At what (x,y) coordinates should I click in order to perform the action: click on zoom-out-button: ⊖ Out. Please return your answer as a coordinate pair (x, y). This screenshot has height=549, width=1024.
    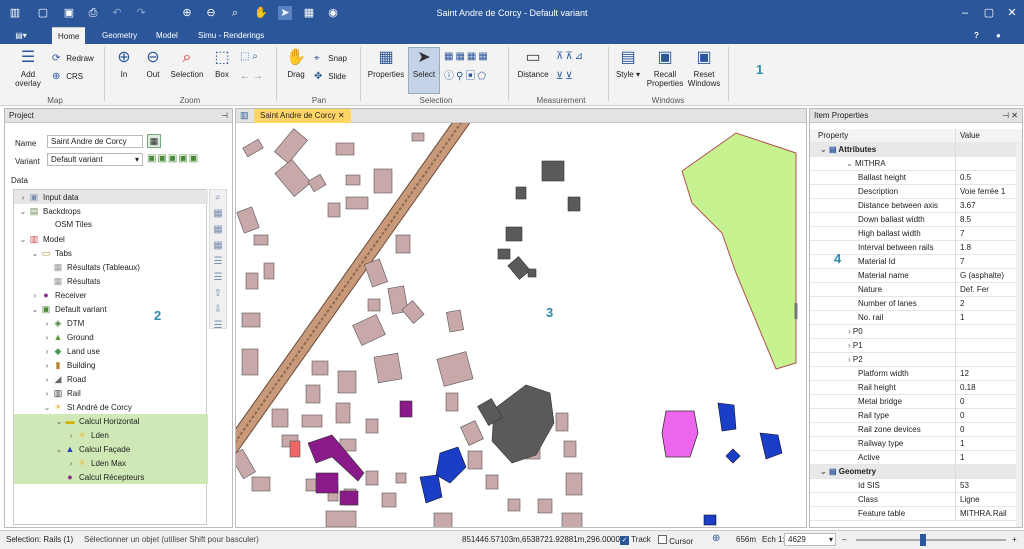
    Looking at the image, I should click on (153, 63).